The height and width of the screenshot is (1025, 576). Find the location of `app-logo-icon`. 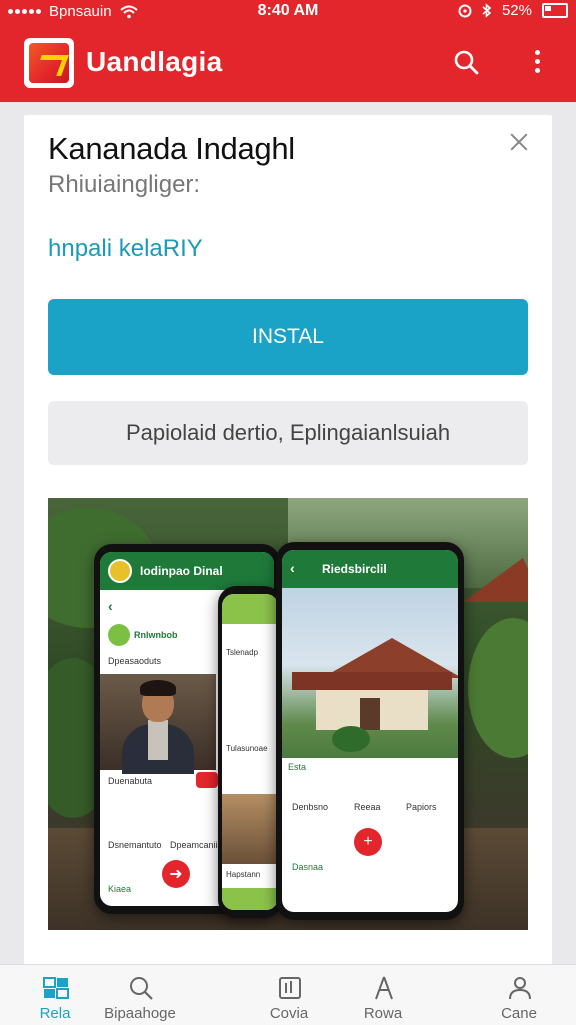

app-logo-icon is located at coordinates (49, 63).